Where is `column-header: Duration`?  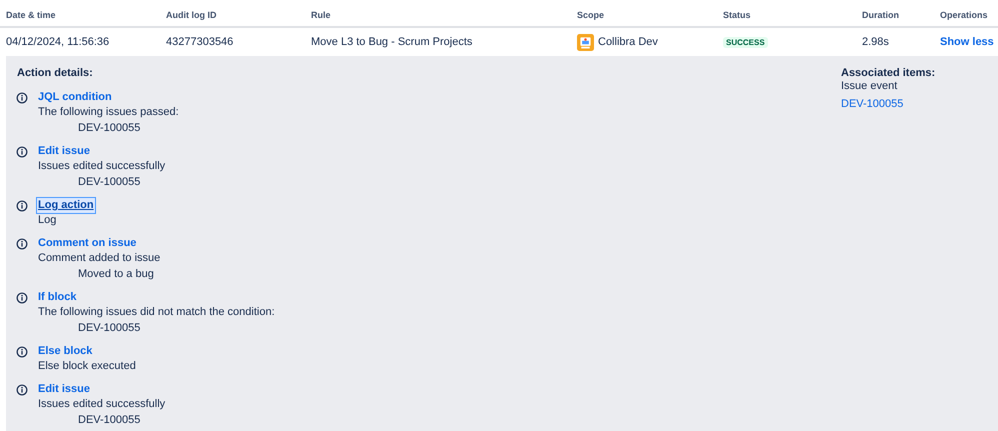 column-header: Duration is located at coordinates (881, 15).